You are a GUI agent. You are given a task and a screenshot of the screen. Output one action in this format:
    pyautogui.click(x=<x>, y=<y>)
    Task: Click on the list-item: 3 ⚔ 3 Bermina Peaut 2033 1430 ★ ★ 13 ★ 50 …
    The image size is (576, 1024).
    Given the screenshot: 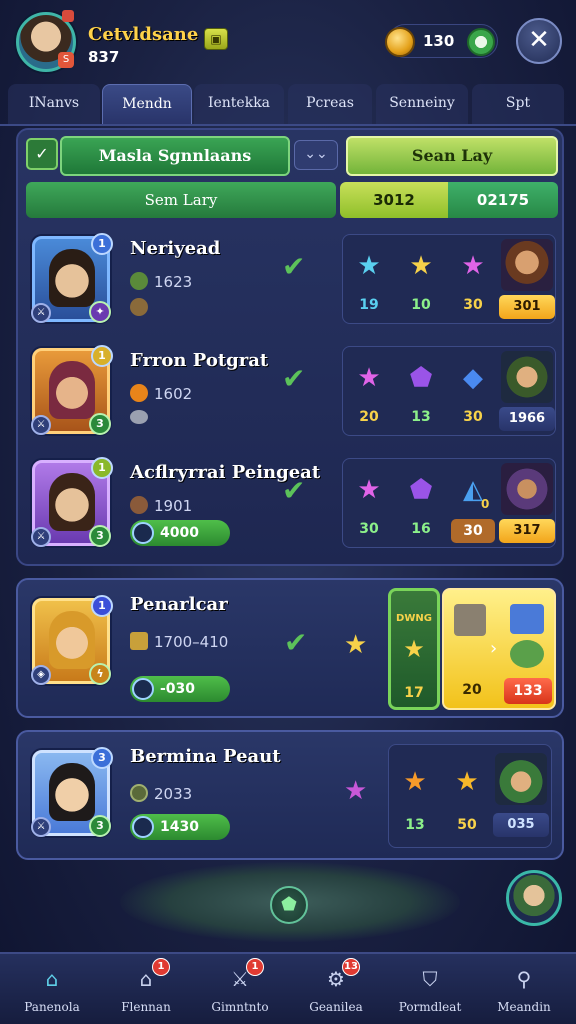 What is the action you would take?
    pyautogui.click(x=290, y=795)
    